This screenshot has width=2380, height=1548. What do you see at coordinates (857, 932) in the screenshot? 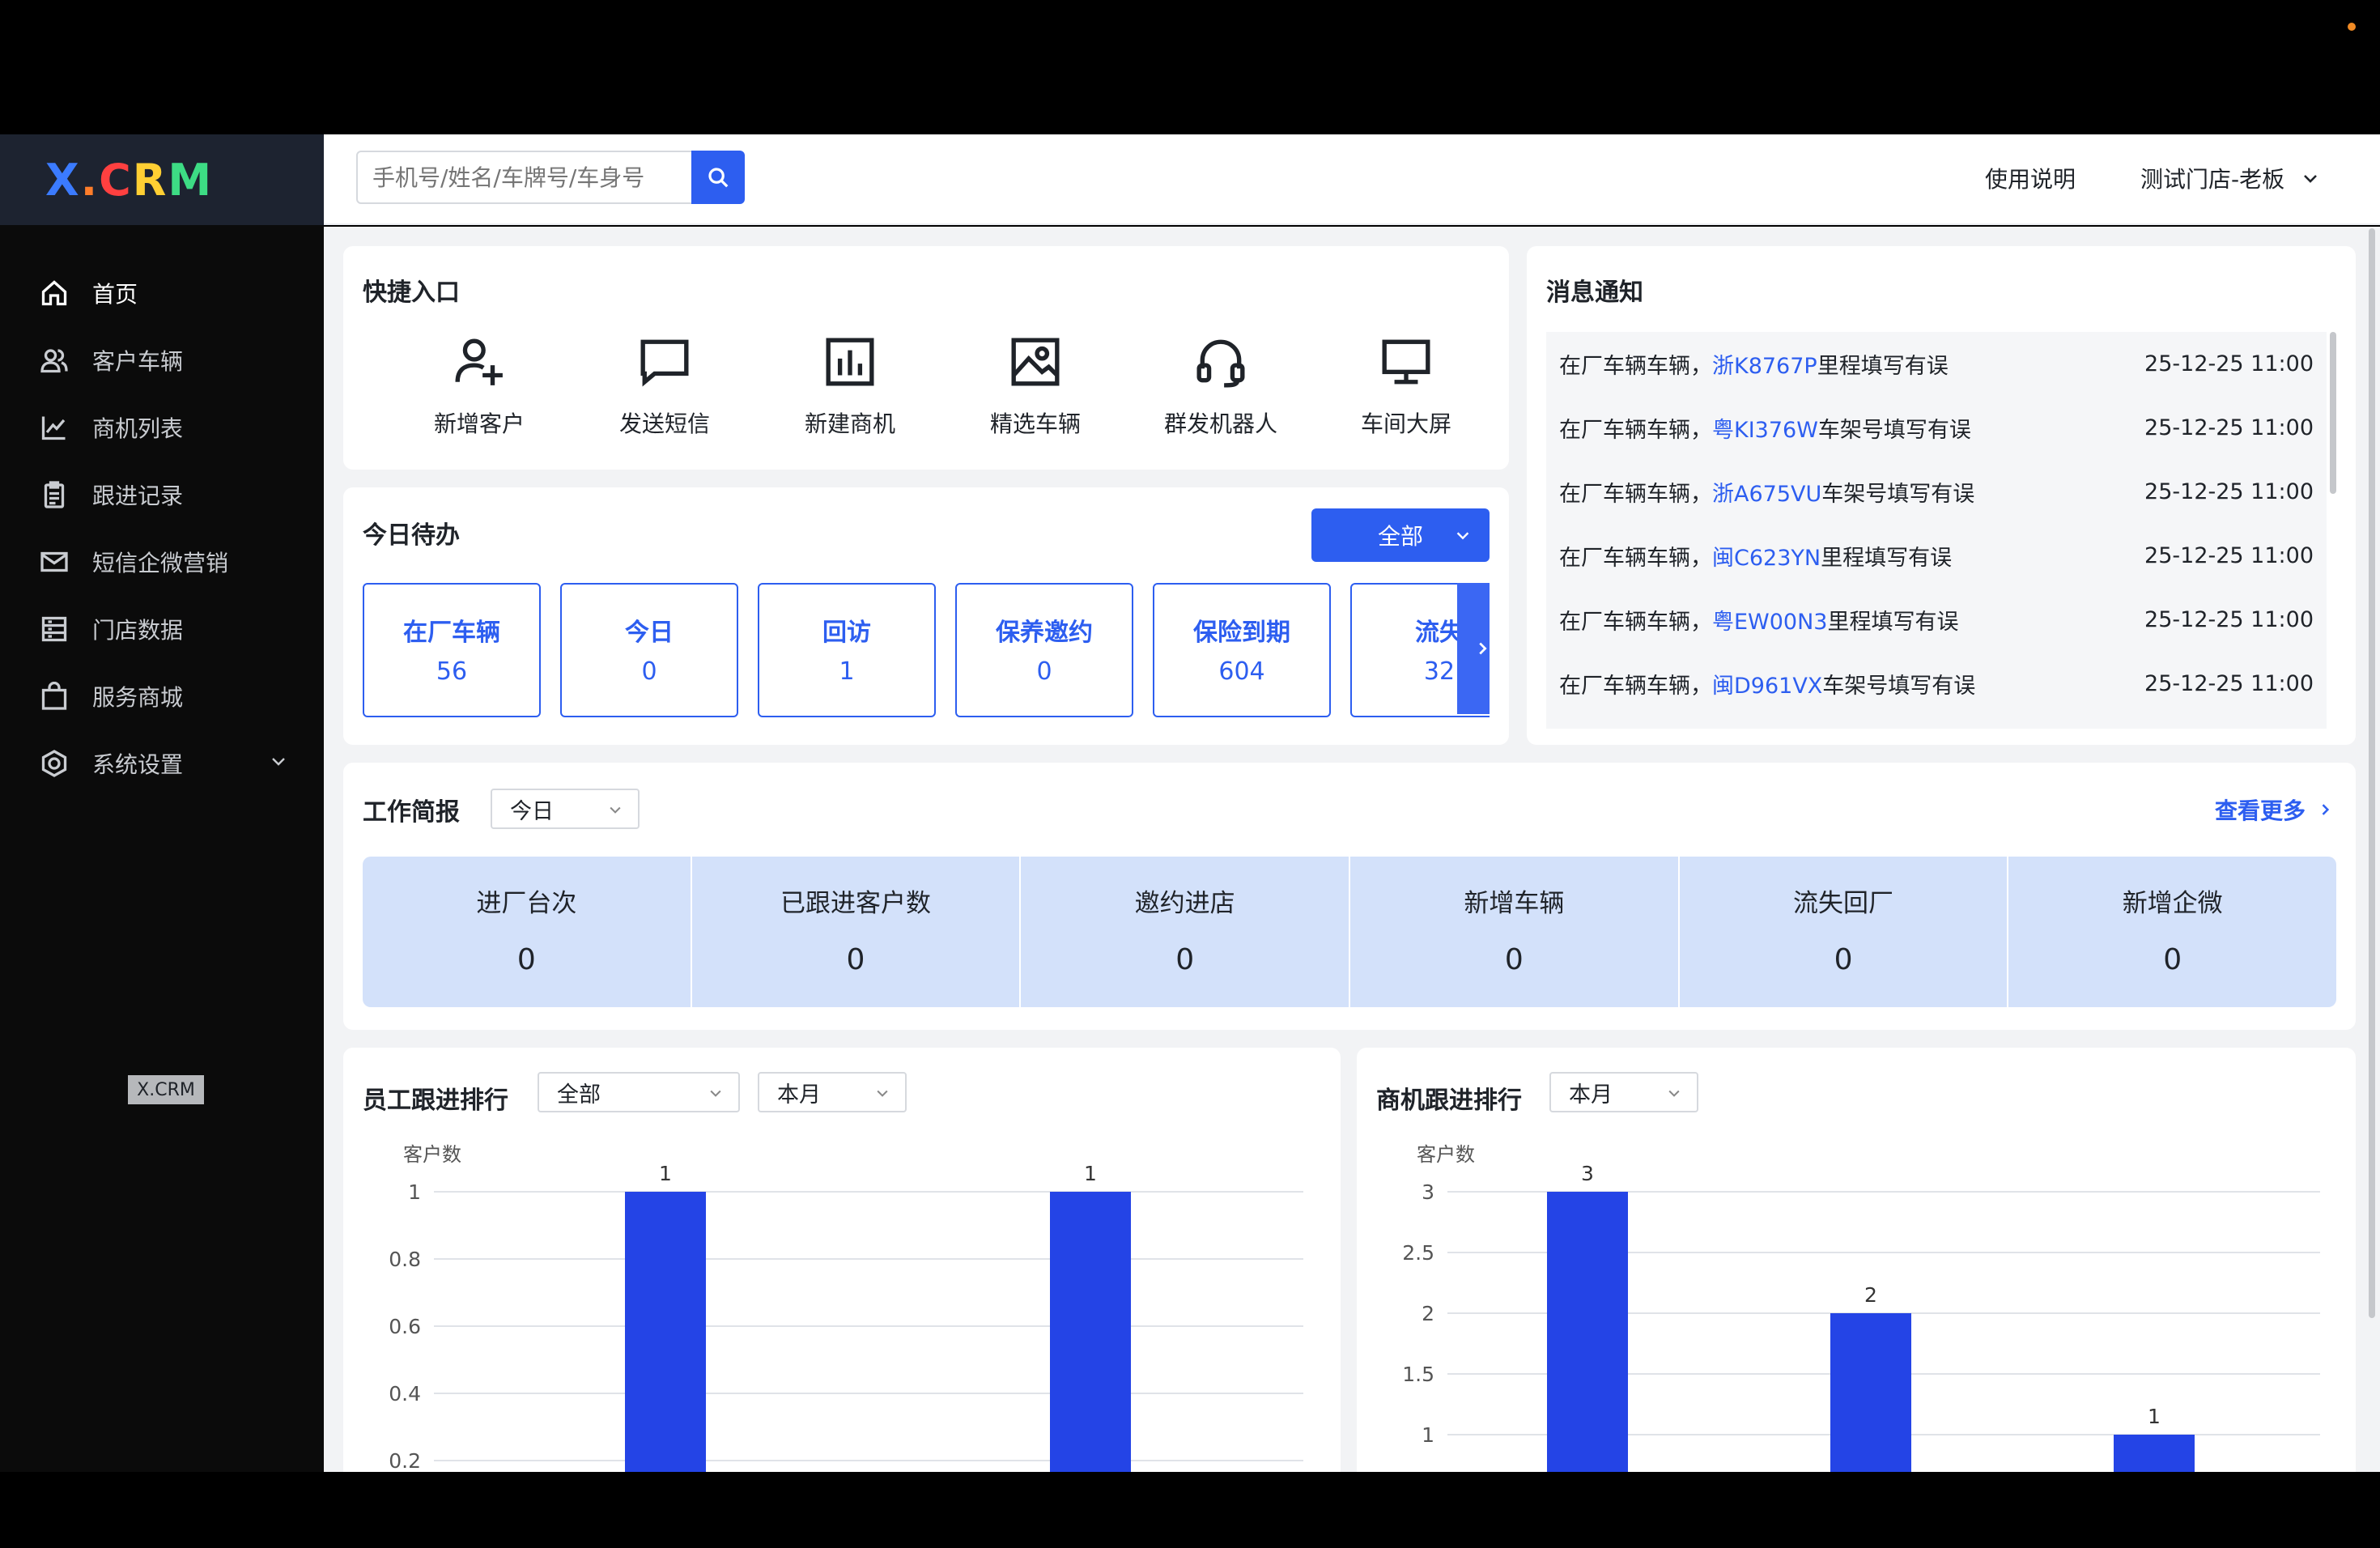
I see `stat-followed-customers: 已跟进客户数 0` at bounding box center [857, 932].